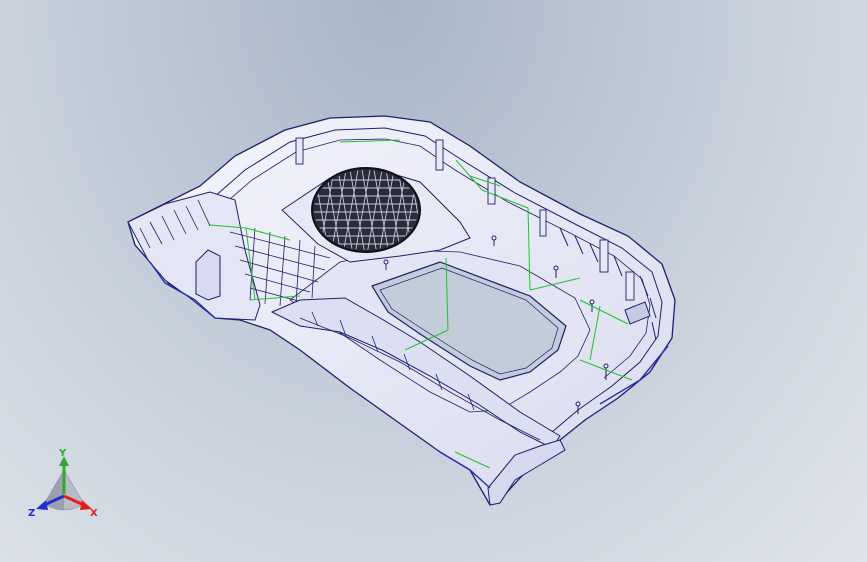  What do you see at coordinates (94, 513) in the screenshot?
I see `x-axis-label: X` at bounding box center [94, 513].